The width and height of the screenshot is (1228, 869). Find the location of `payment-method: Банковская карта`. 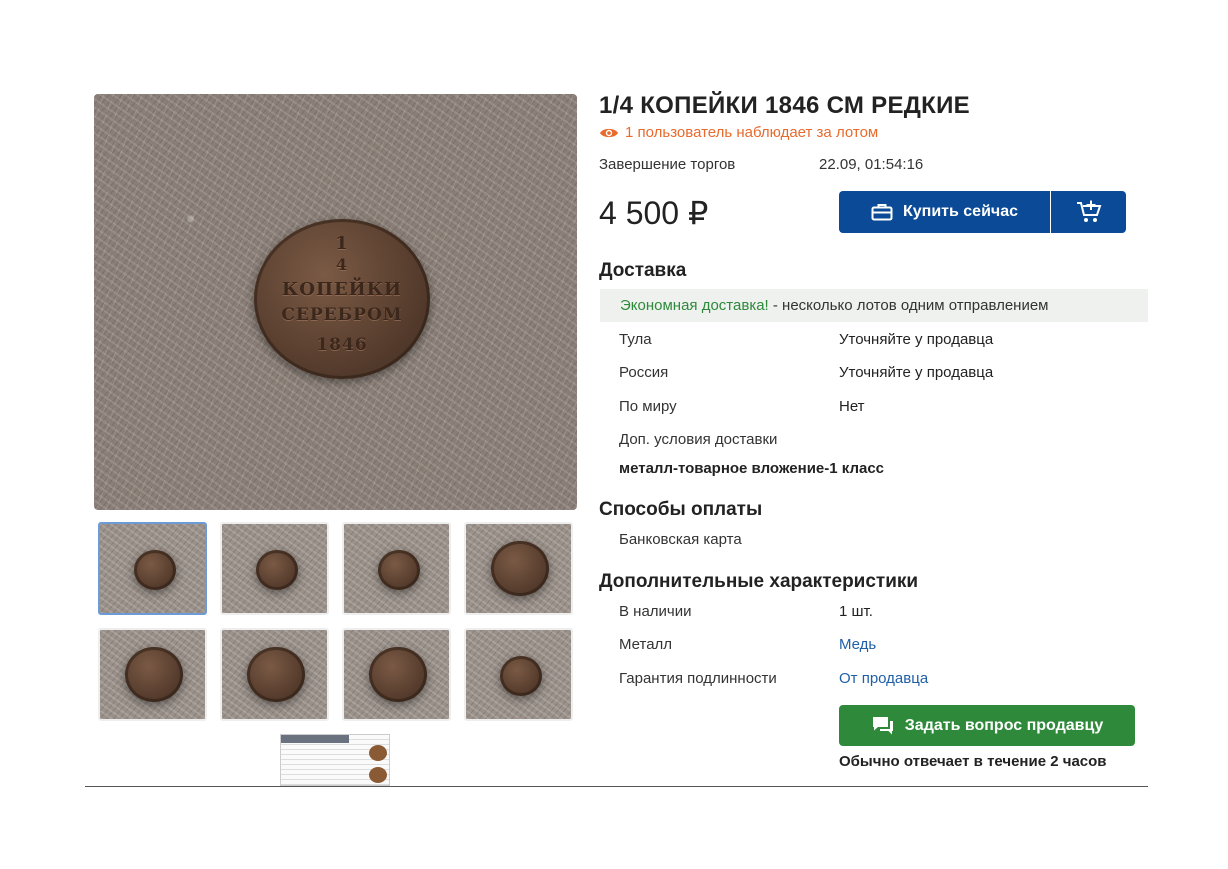

payment-method: Банковская карта is located at coordinates (680, 539).